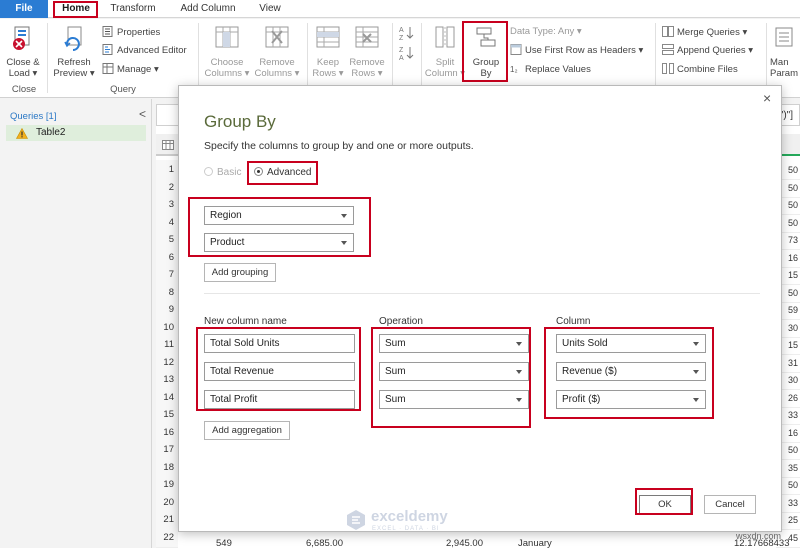  Describe the element at coordinates (631, 399) in the screenshot. I see `column-select: Profit ($)` at that location.